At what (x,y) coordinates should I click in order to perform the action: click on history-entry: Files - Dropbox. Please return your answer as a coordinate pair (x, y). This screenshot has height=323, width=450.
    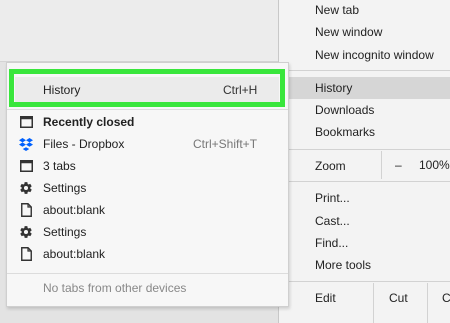
    Looking at the image, I should click on (83, 144).